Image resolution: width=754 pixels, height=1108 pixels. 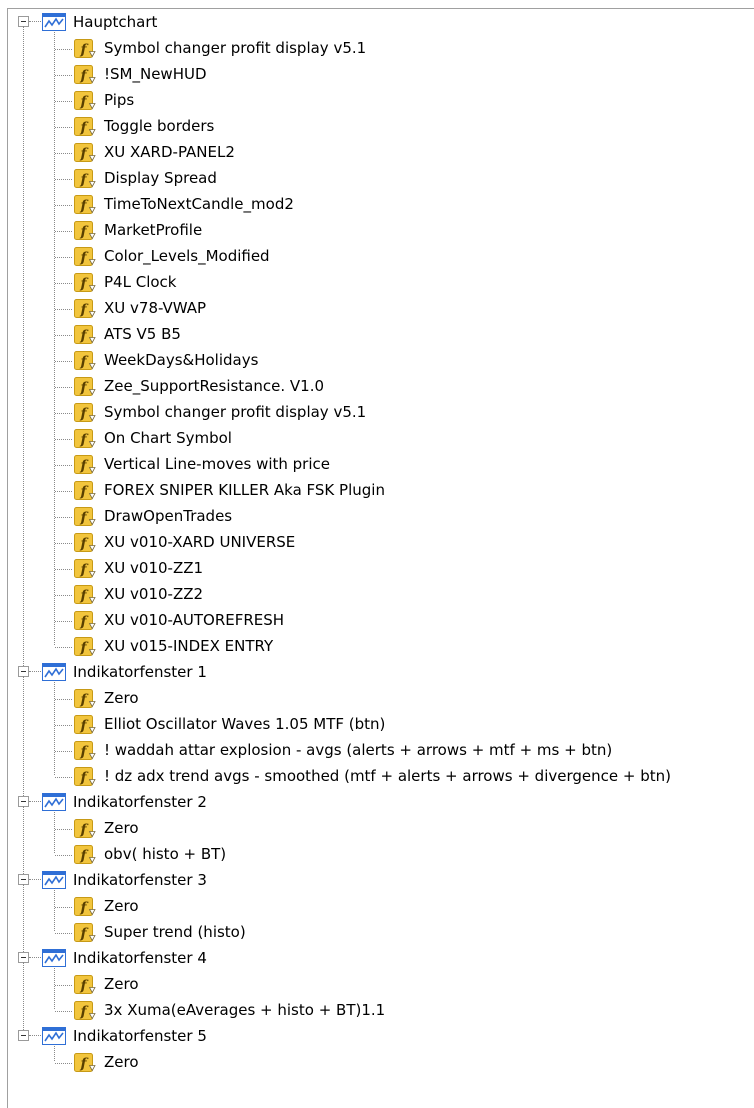 I want to click on tree-item-label: XU v78-VWAP, so click(x=155, y=308).